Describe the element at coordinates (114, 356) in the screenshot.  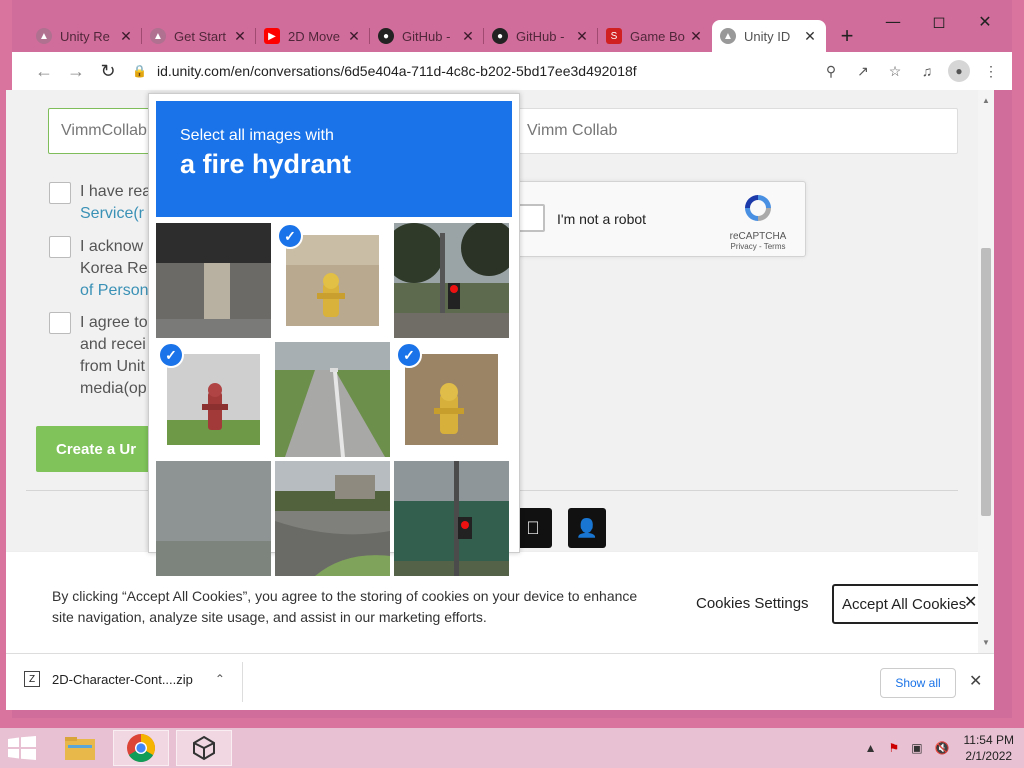
I see `consent-text-marketing: I agree to and recei from Unit media(op` at that location.